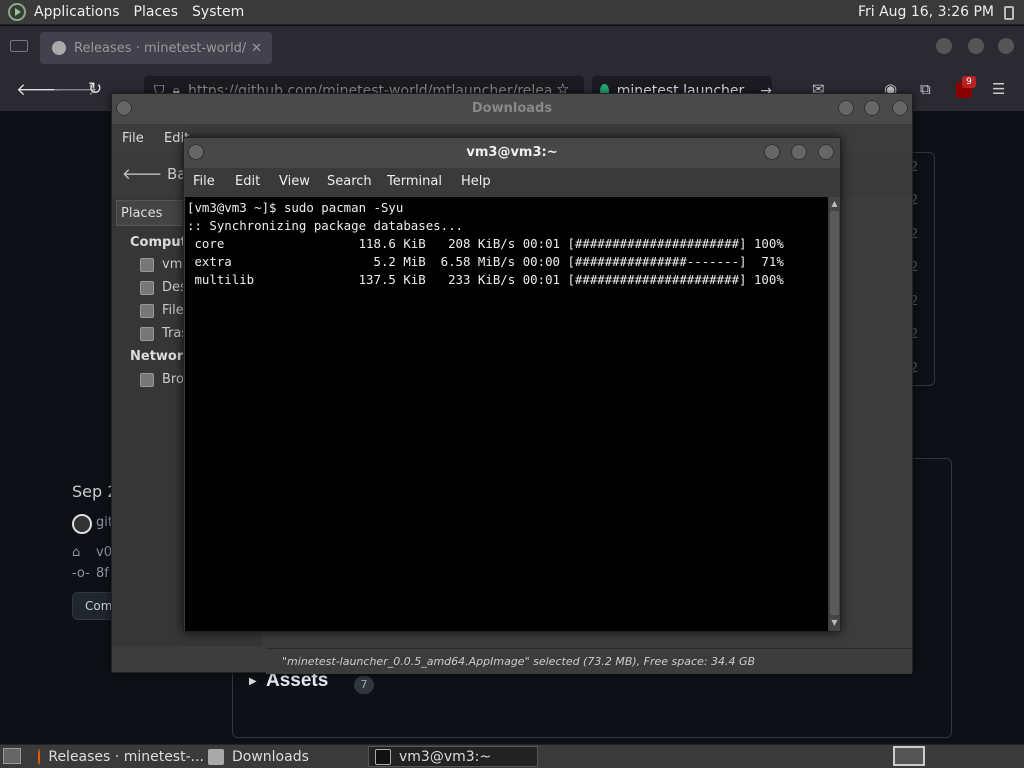 This screenshot has height=768, width=1024. Describe the element at coordinates (144, 174) in the screenshot. I see `back-icon: 🡐` at that location.